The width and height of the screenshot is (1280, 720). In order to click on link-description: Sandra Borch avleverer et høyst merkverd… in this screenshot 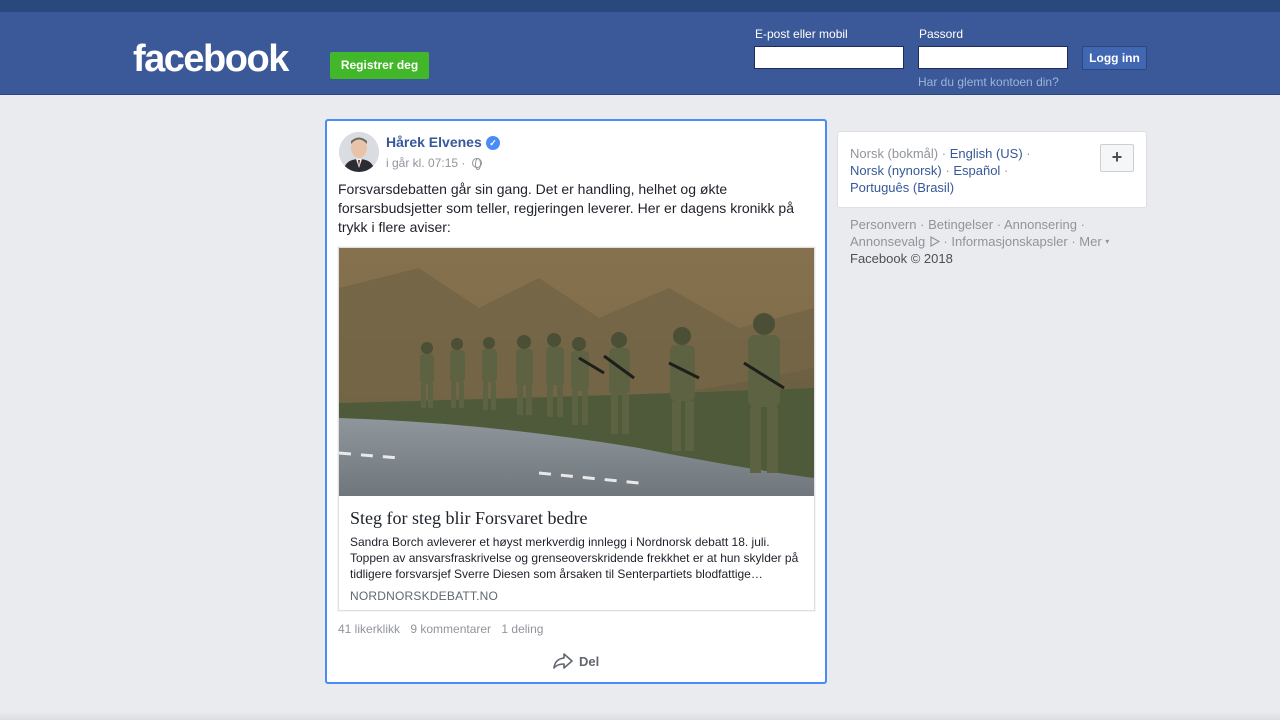, I will do `click(574, 558)`.